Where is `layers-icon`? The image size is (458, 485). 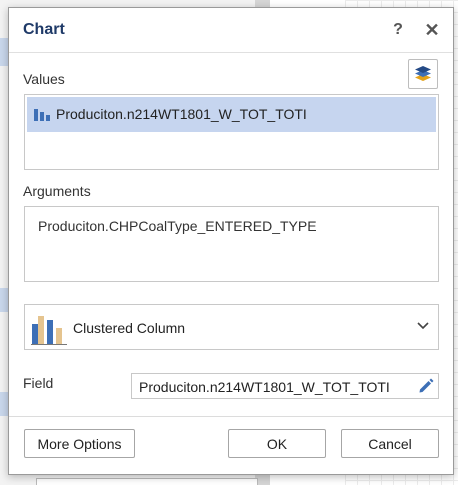 layers-icon is located at coordinates (423, 73).